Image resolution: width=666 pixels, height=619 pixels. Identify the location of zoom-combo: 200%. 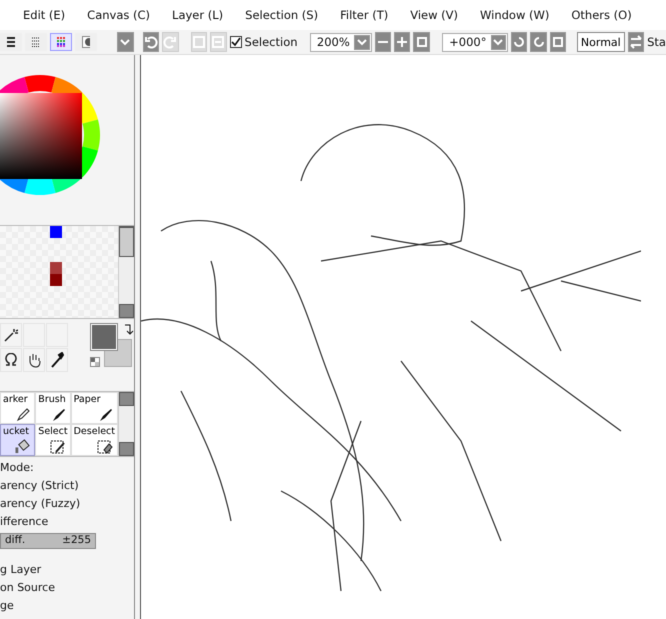
(341, 42).